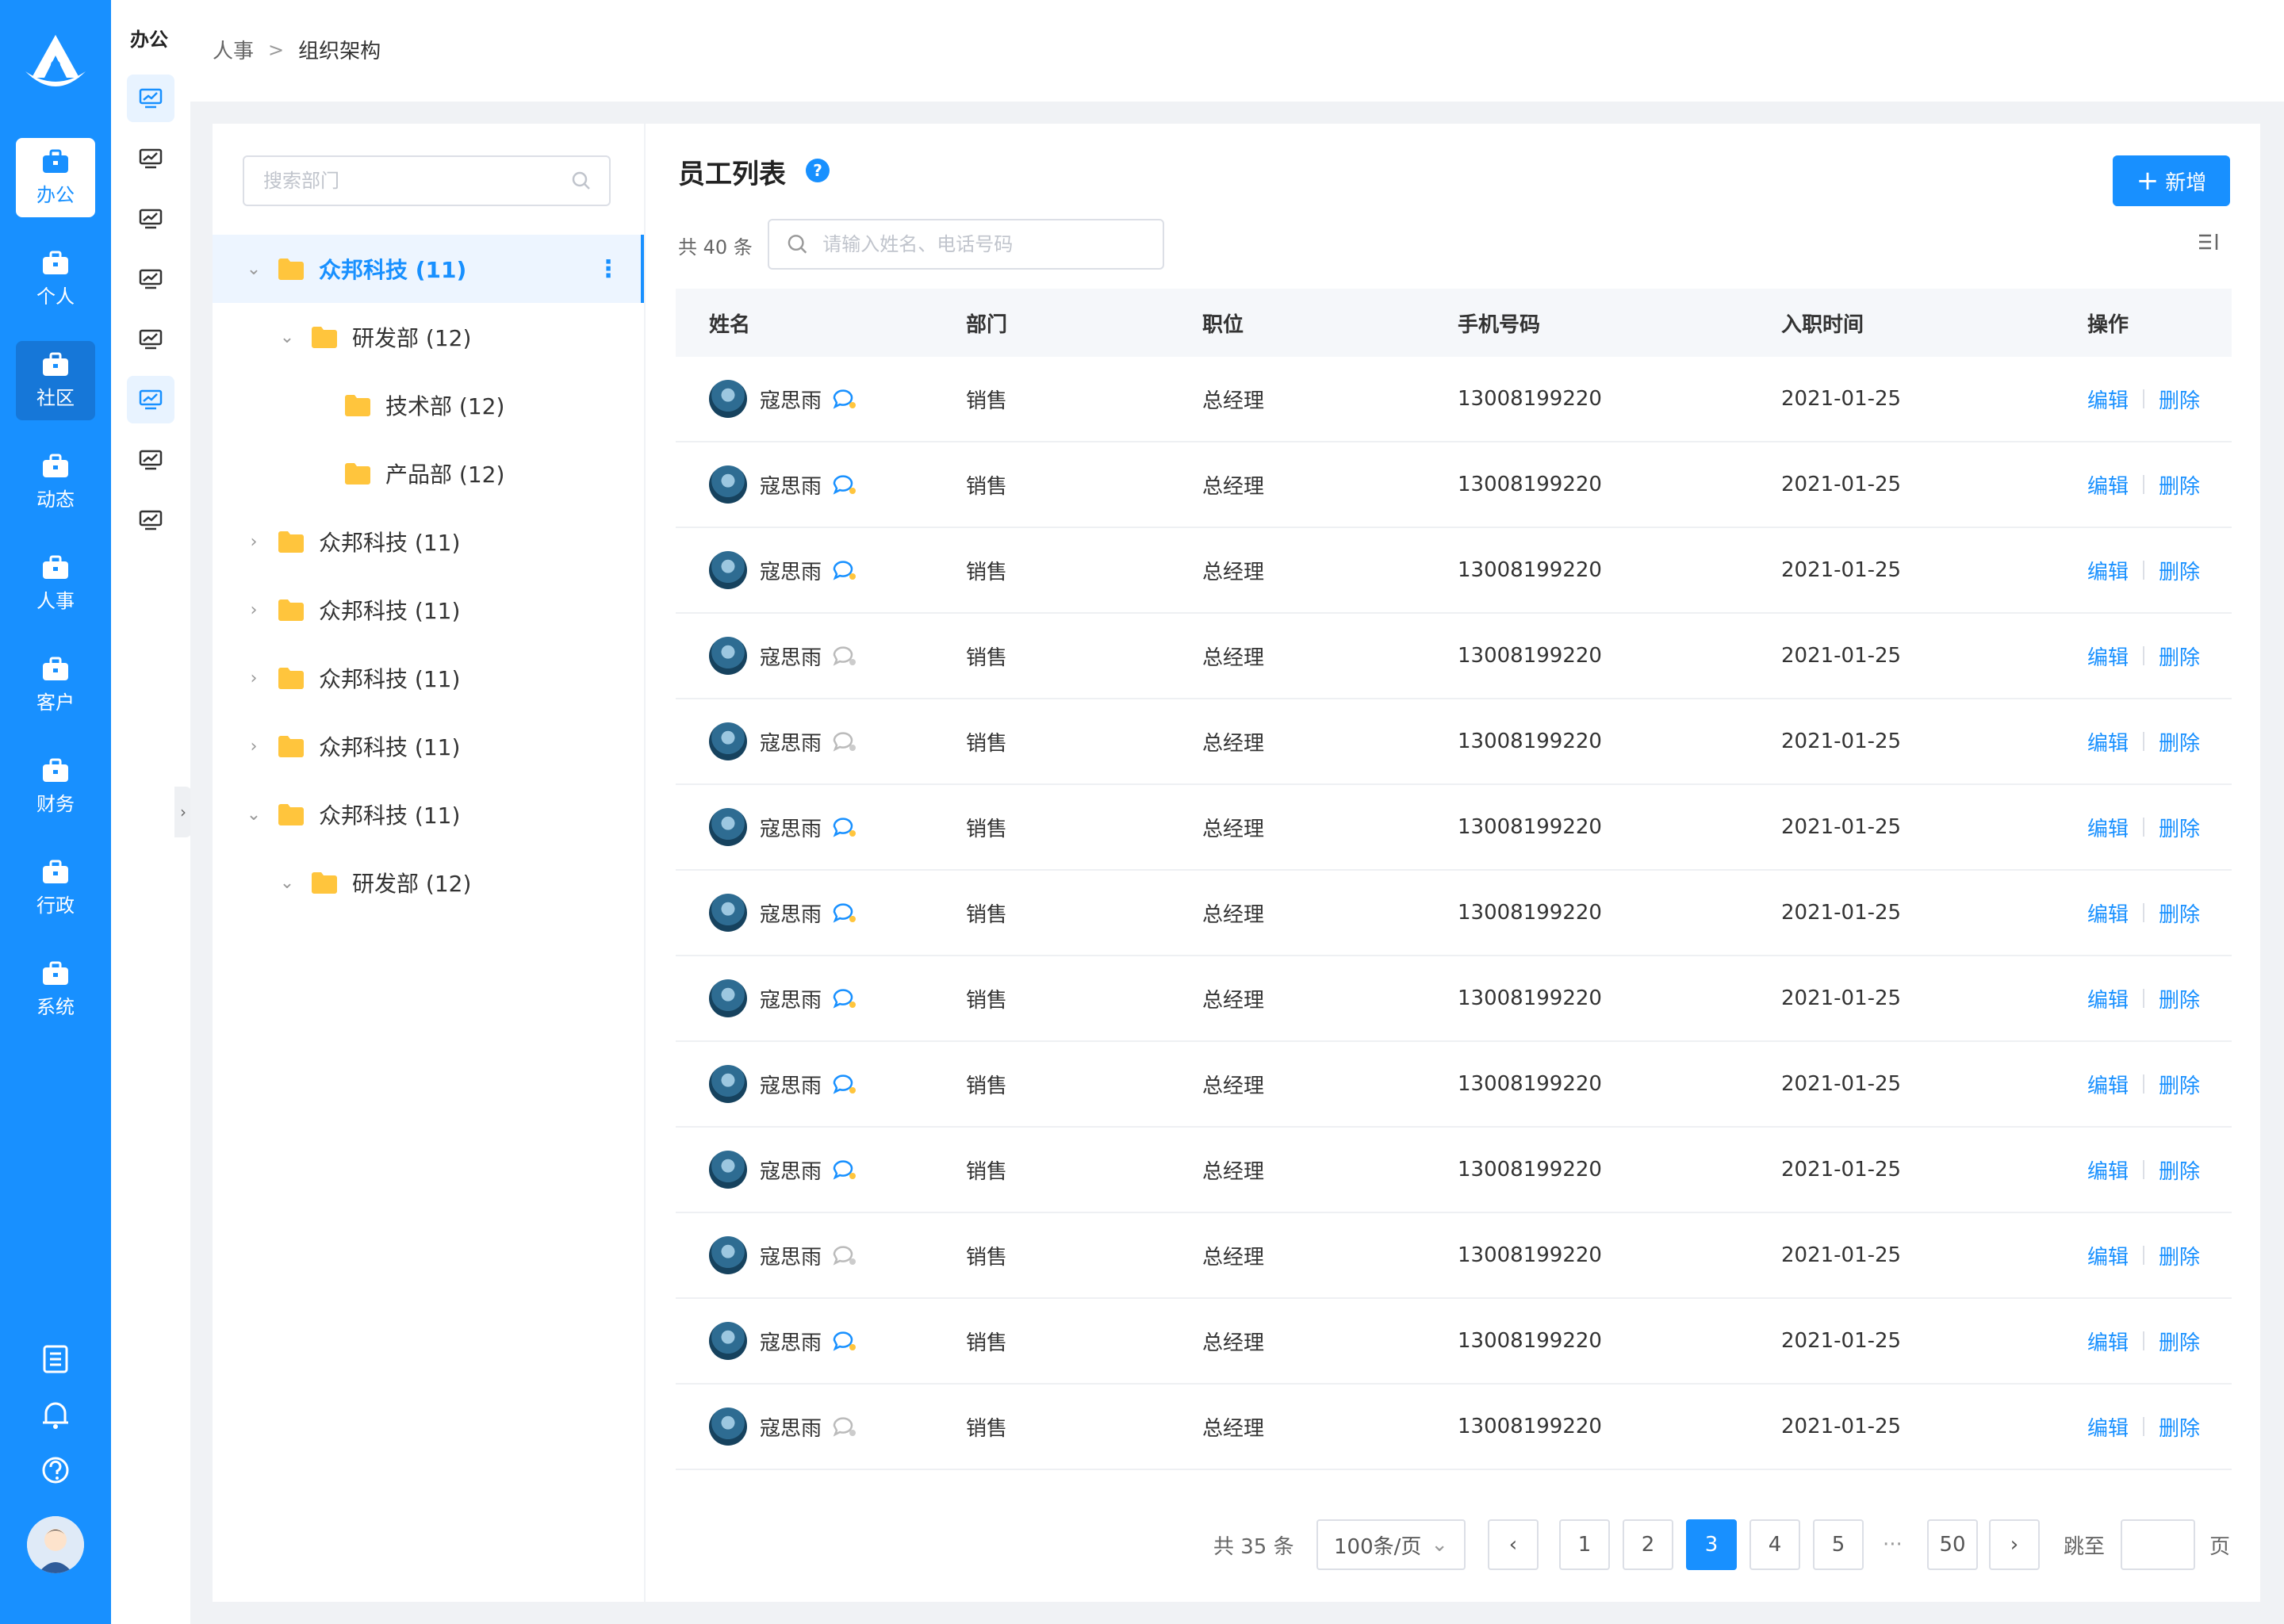 The image size is (2284, 1624). I want to click on prev-page-button: ‹, so click(1513, 1544).